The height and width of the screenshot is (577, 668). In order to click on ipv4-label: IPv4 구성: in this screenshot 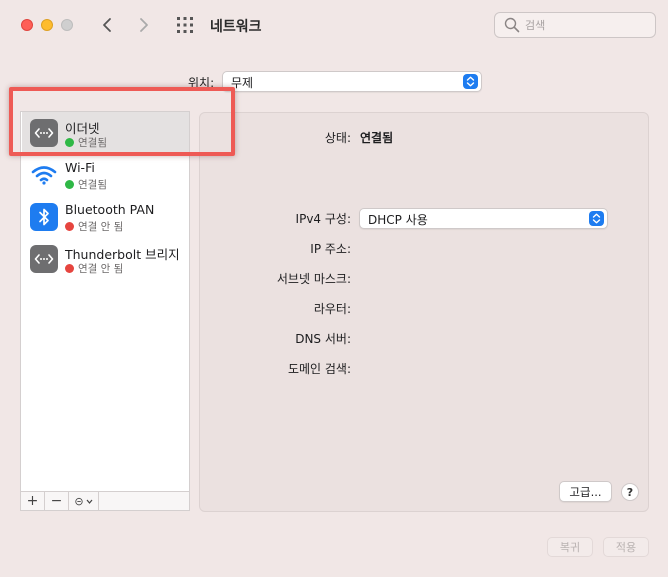, I will do `click(323, 219)`.